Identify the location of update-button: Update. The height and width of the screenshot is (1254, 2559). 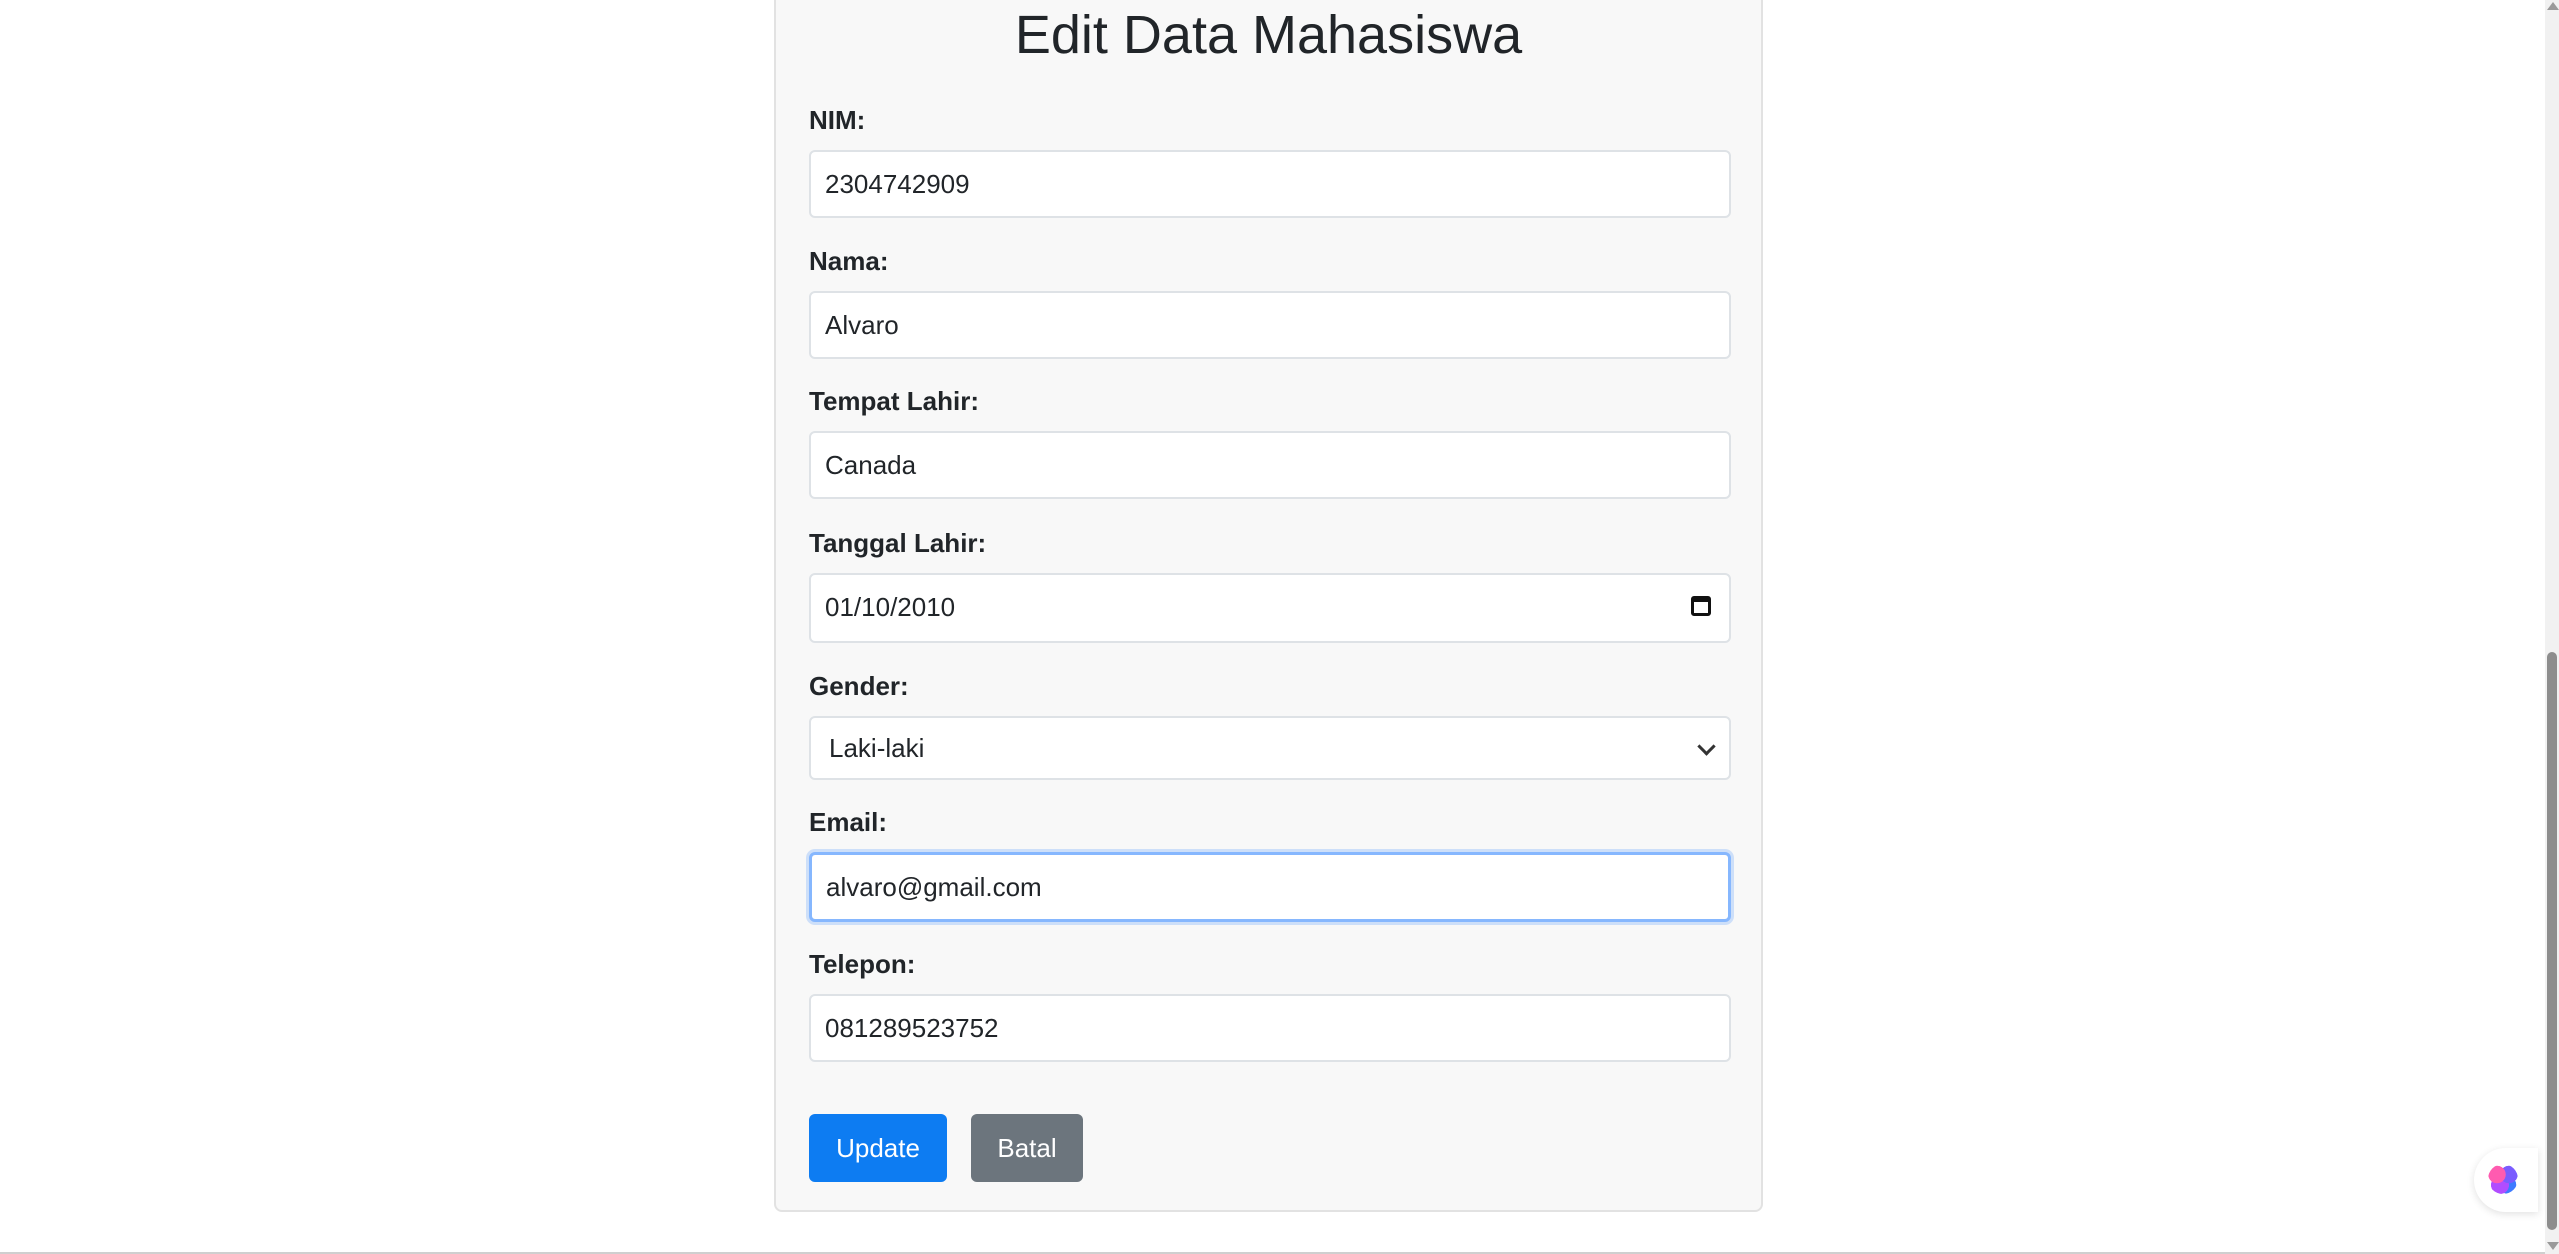
(878, 1148).